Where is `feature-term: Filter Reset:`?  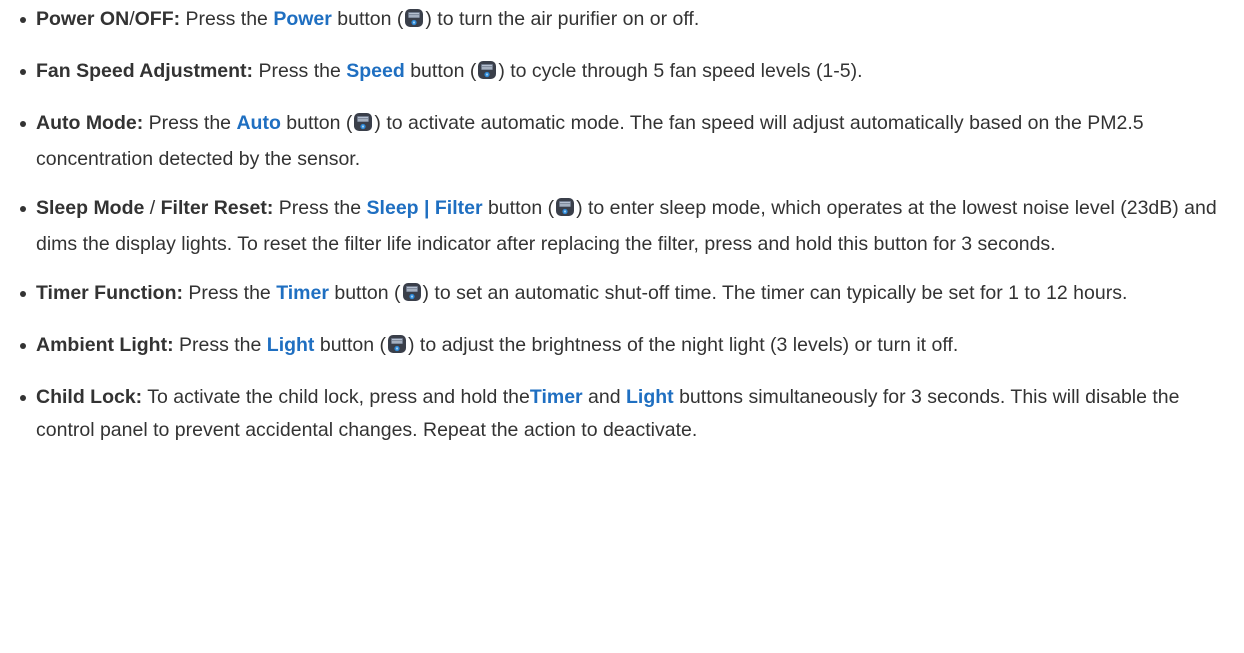
feature-term: Filter Reset: is located at coordinates (217, 208).